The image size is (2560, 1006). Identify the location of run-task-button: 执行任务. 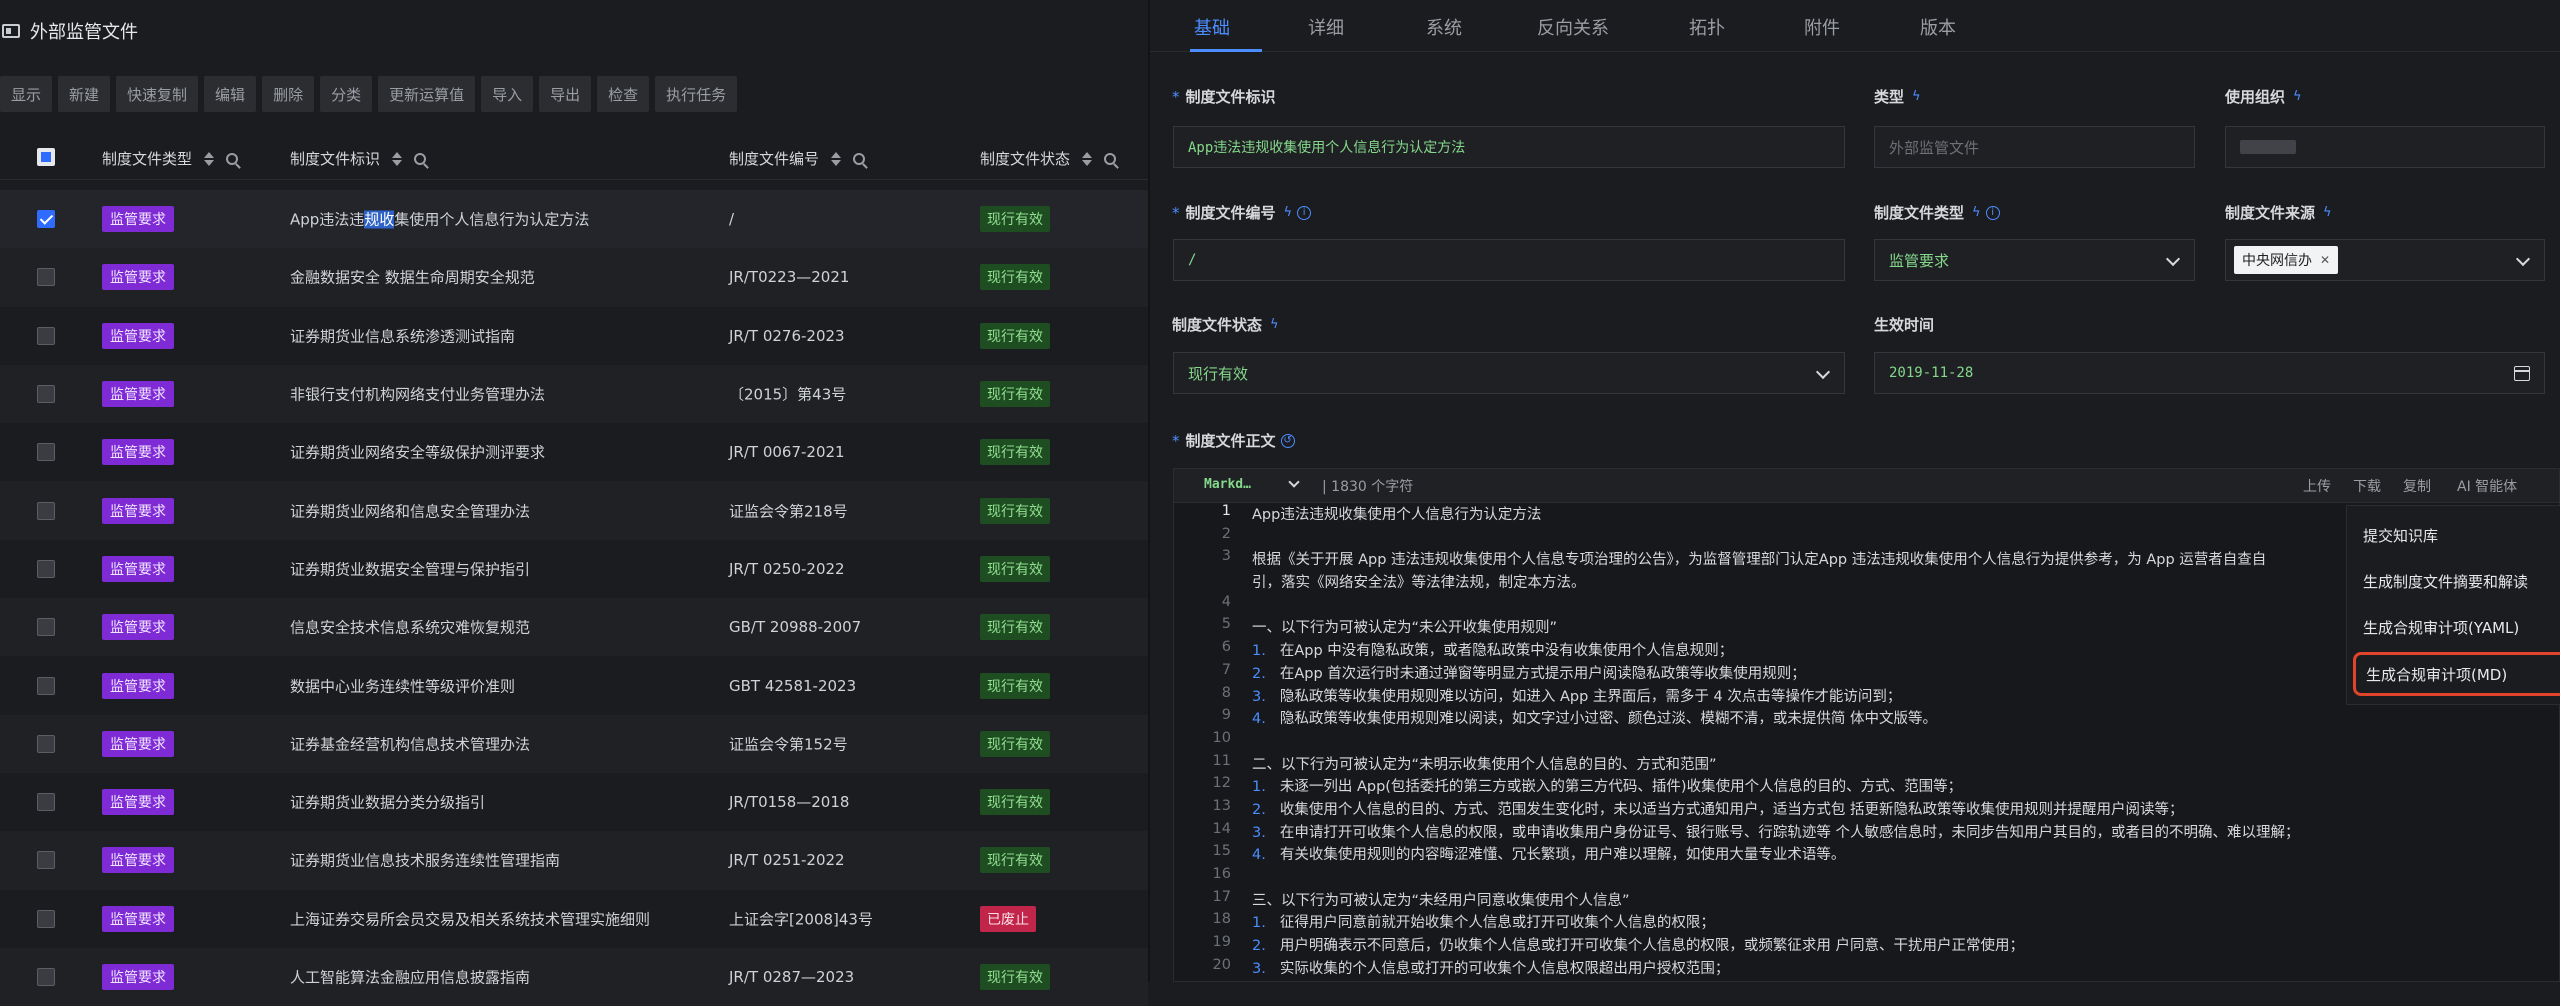
(696, 94).